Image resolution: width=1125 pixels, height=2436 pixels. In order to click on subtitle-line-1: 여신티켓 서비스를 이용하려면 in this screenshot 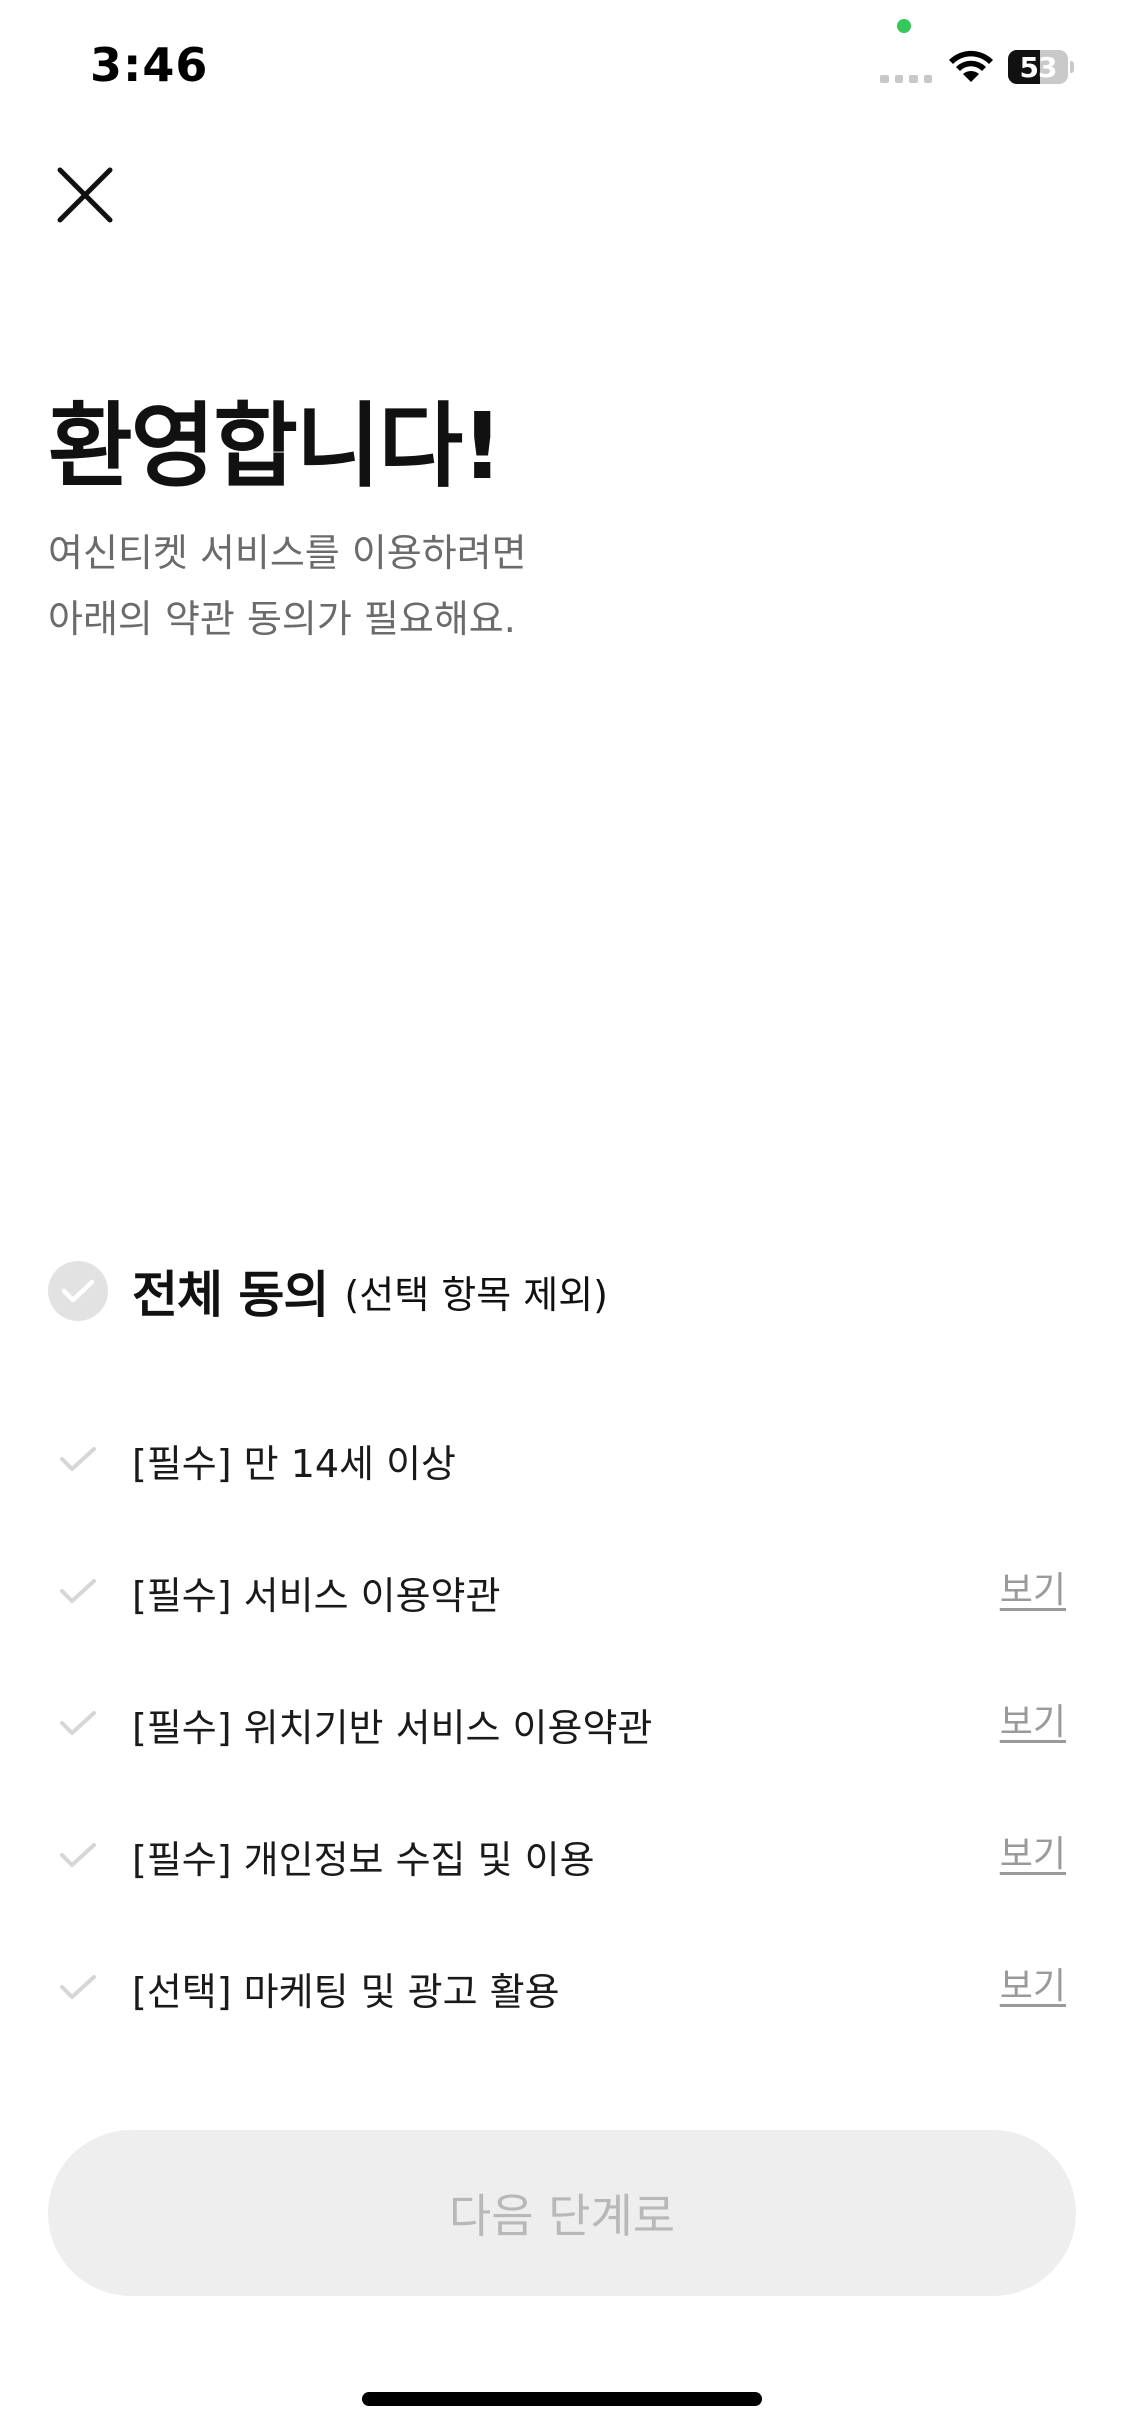, I will do `click(287, 553)`.